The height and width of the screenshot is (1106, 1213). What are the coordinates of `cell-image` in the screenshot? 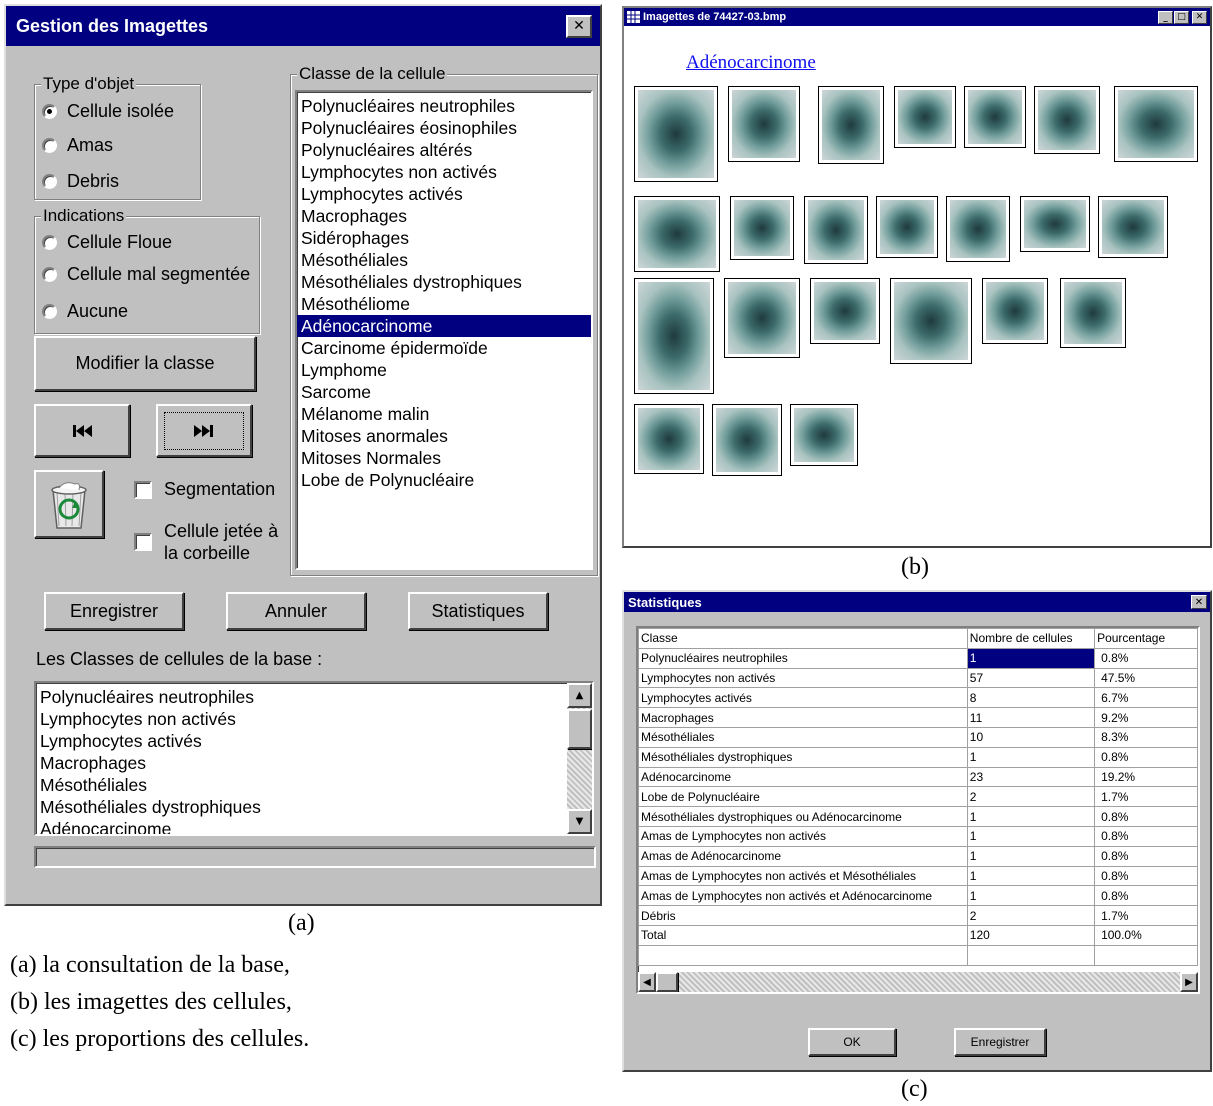 It's located at (907, 227).